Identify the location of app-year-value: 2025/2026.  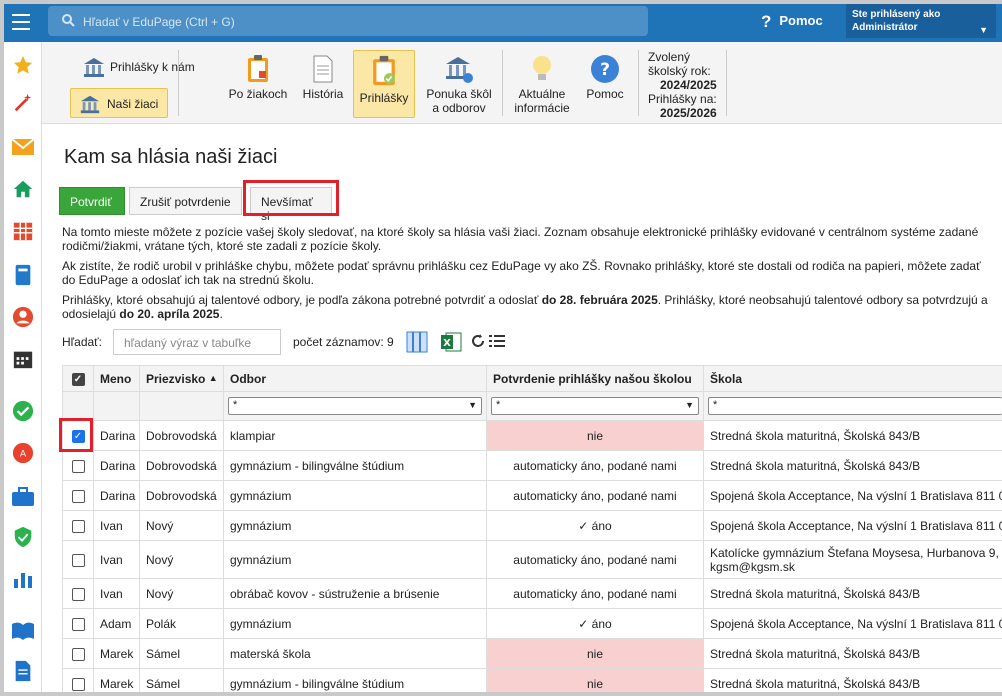
(682, 113).